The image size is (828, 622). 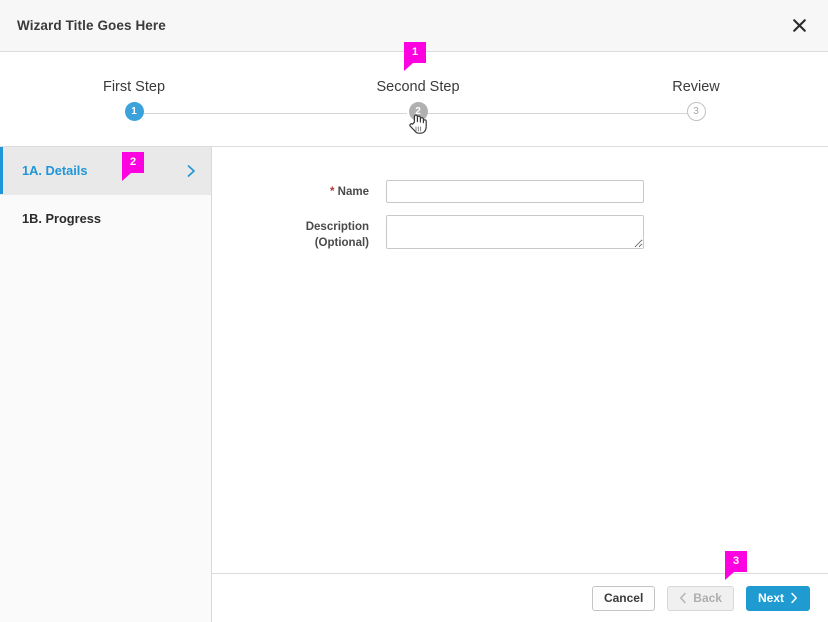 What do you see at coordinates (515, 232) in the screenshot?
I see `description-textarea` at bounding box center [515, 232].